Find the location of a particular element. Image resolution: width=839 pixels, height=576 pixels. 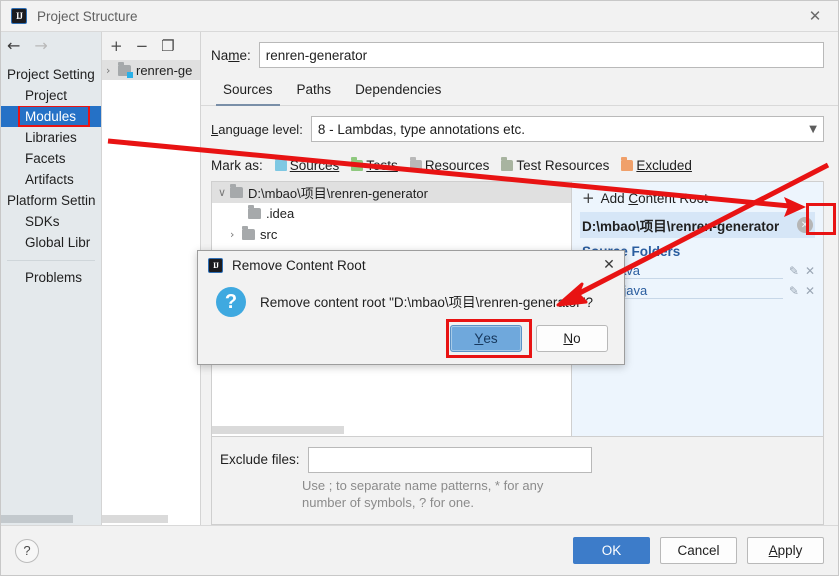

tests-folder-icon is located at coordinates (357, 164).